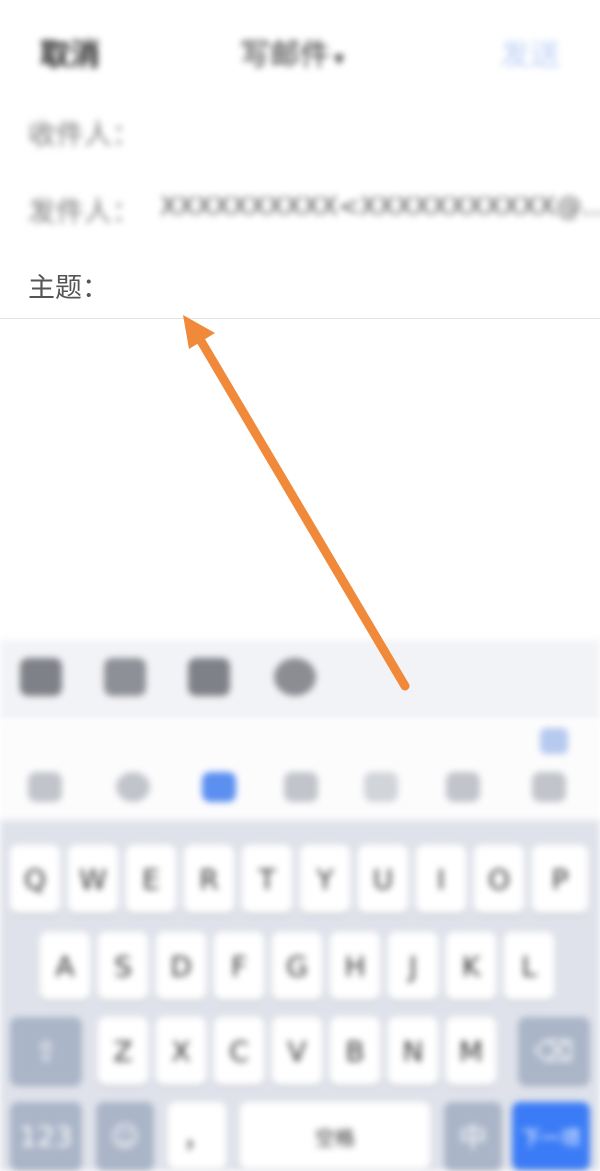 Image resolution: width=600 pixels, height=1171 pixels. I want to click on key-y: Y, so click(325, 879).